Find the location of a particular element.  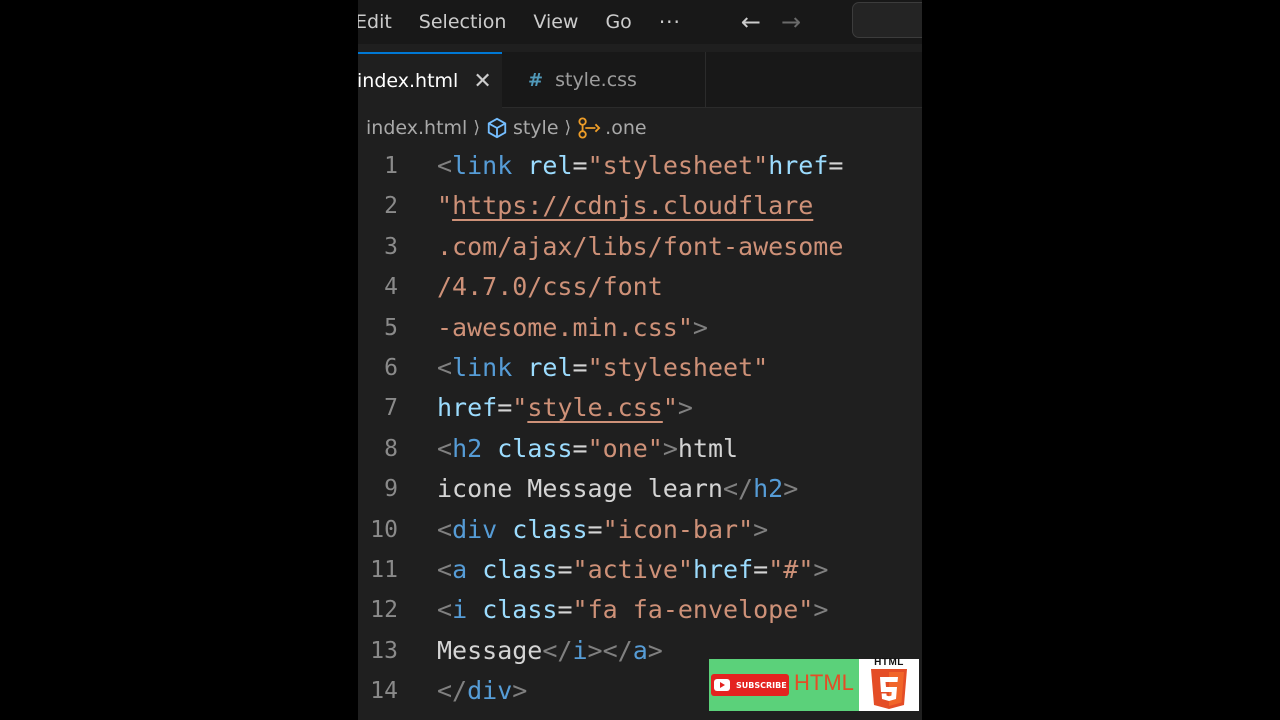

line-number: 11 is located at coordinates (384, 569).